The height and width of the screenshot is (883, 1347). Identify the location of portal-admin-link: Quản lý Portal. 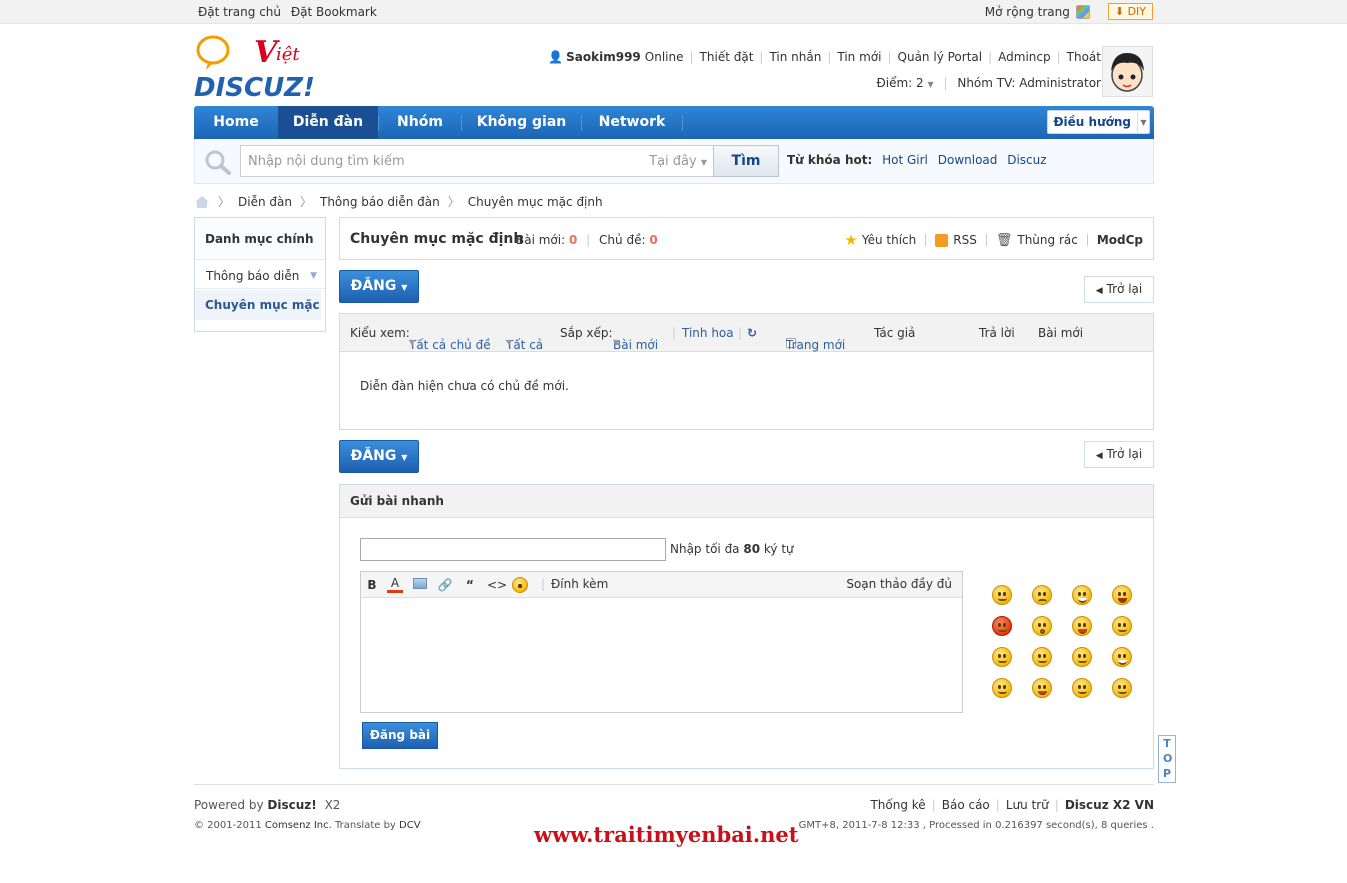
(940, 57).